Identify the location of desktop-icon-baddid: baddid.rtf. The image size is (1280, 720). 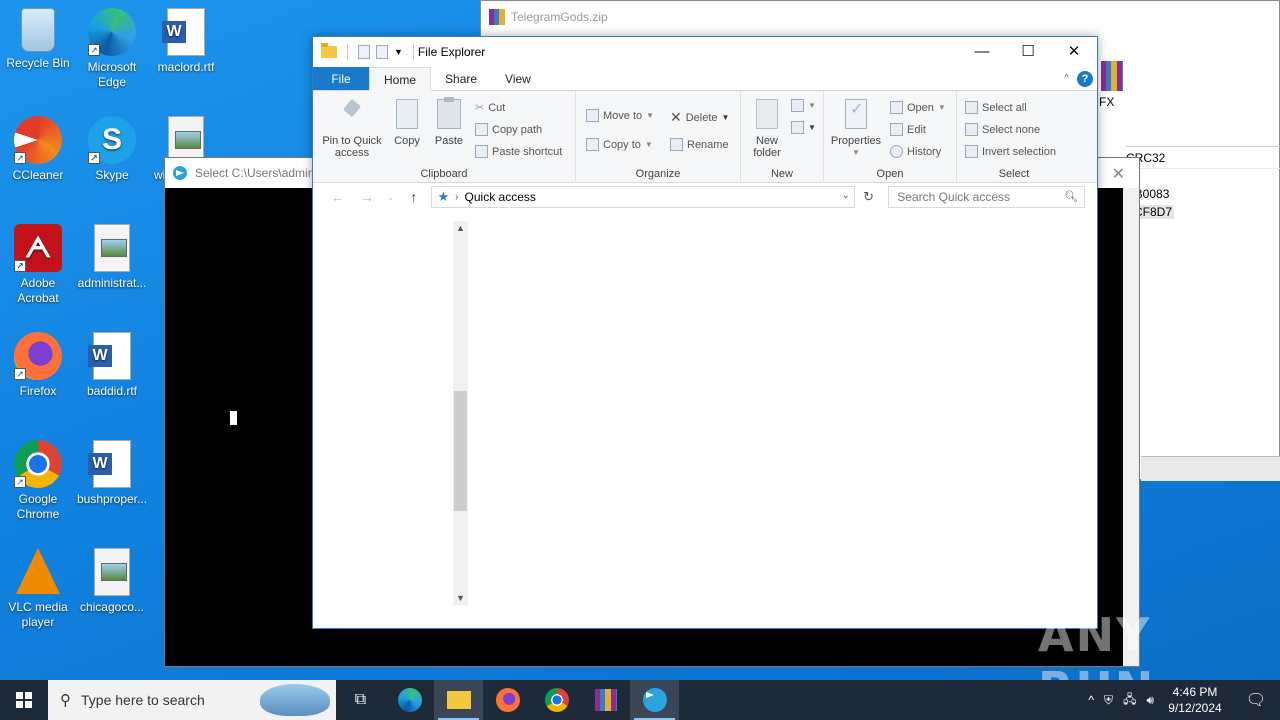
(112, 365).